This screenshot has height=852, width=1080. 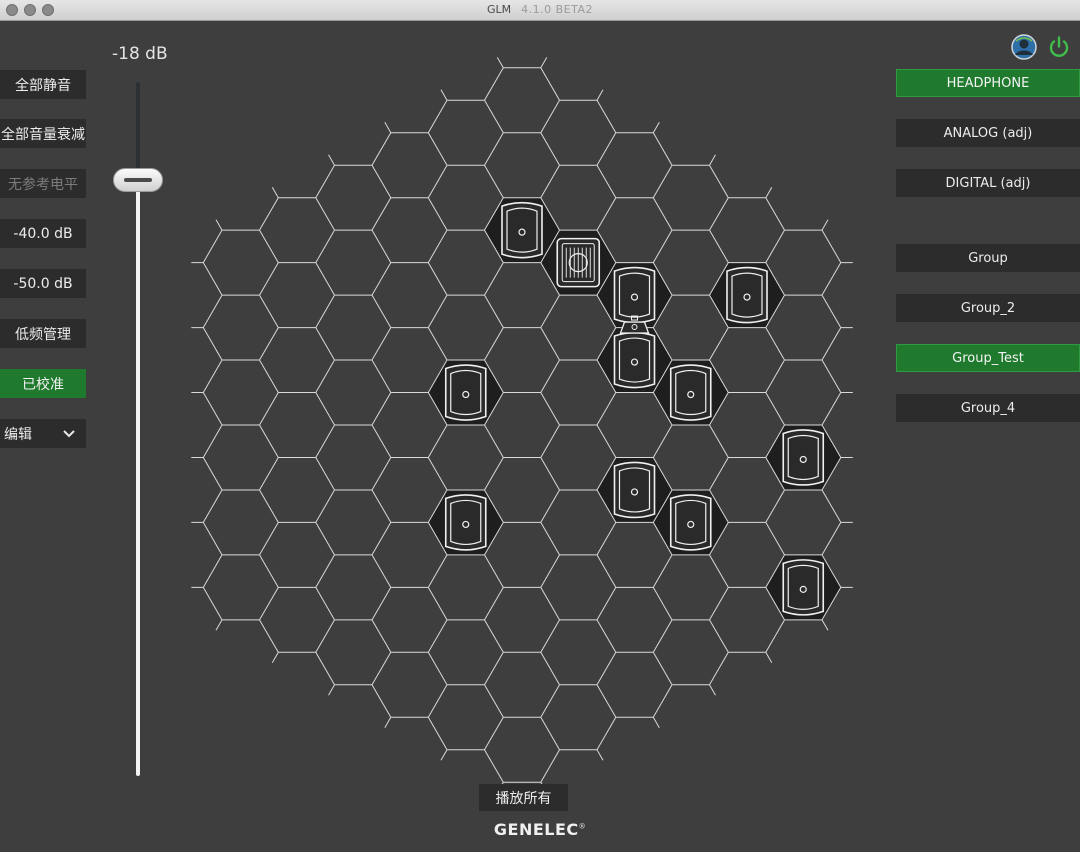 I want to click on brand-name: GENELEC, so click(x=536, y=829).